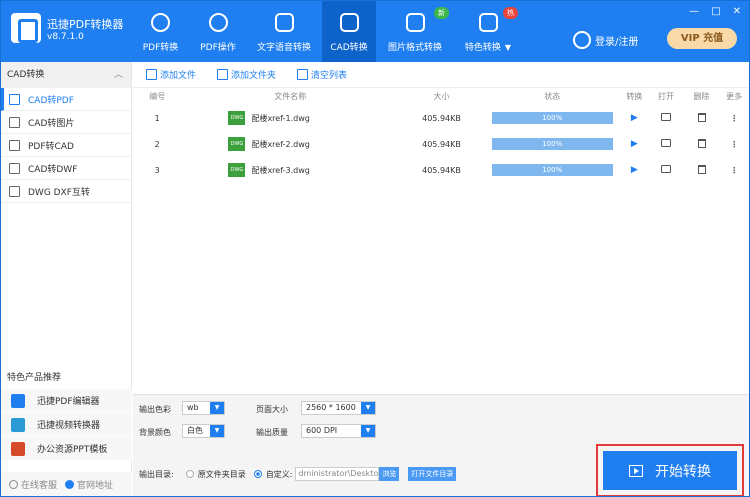  Describe the element at coordinates (246, 74) in the screenshot. I see `add-folder-button: 添加文件夹` at that location.